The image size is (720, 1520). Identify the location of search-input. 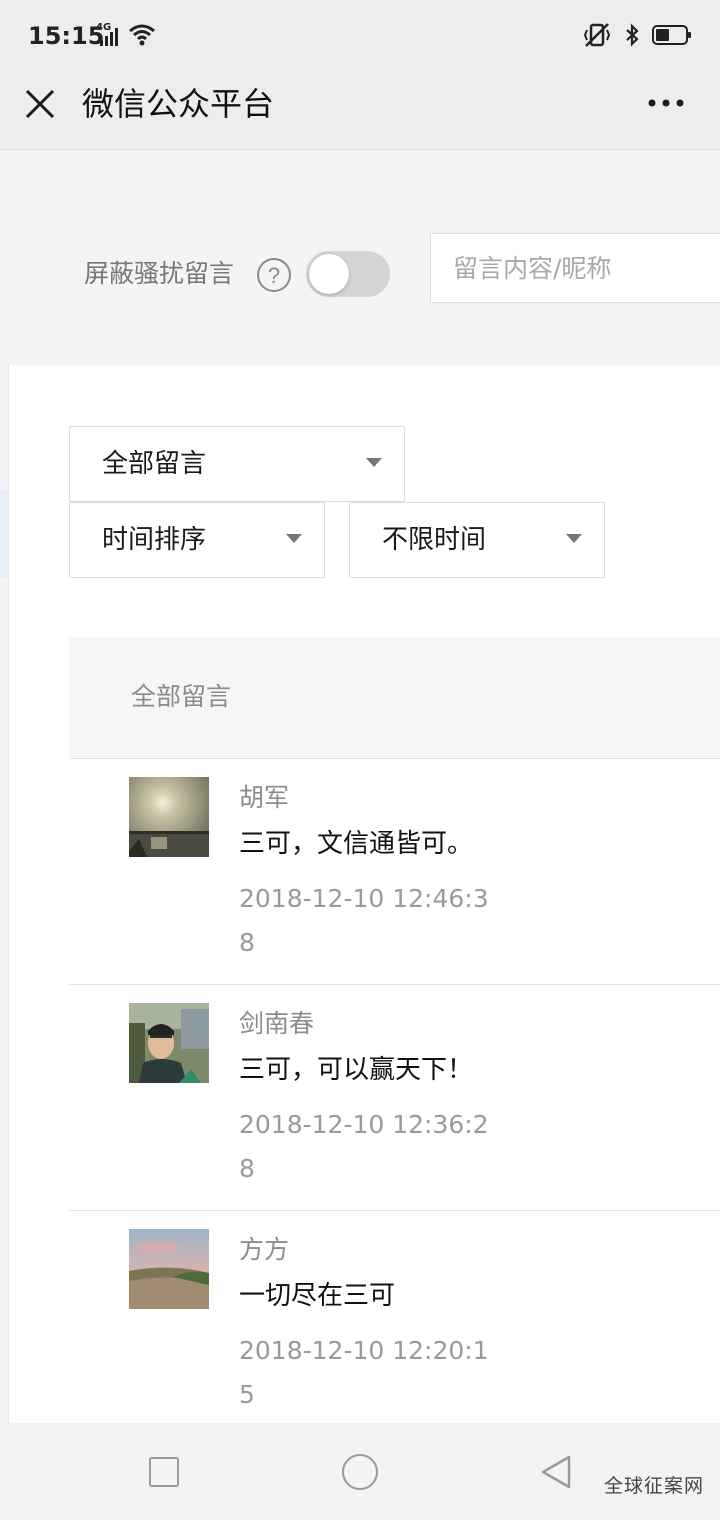
(575, 268).